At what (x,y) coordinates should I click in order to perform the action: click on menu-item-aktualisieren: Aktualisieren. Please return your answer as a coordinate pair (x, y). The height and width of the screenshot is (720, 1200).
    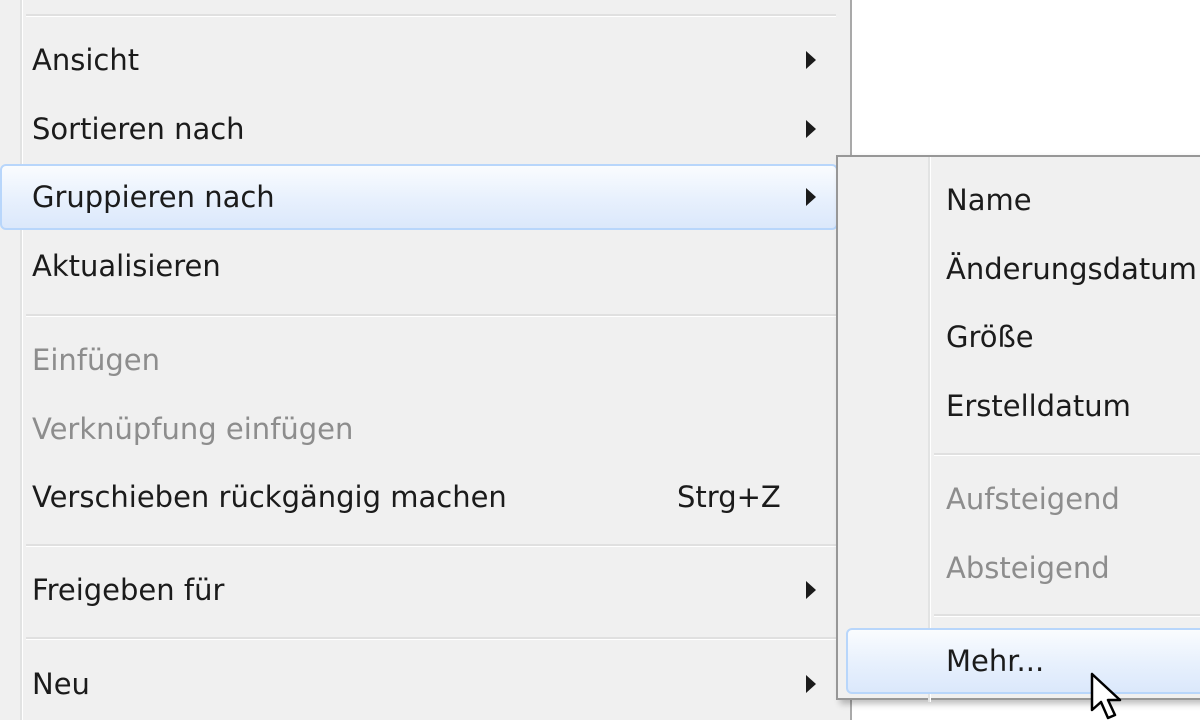
    Looking at the image, I should click on (425, 266).